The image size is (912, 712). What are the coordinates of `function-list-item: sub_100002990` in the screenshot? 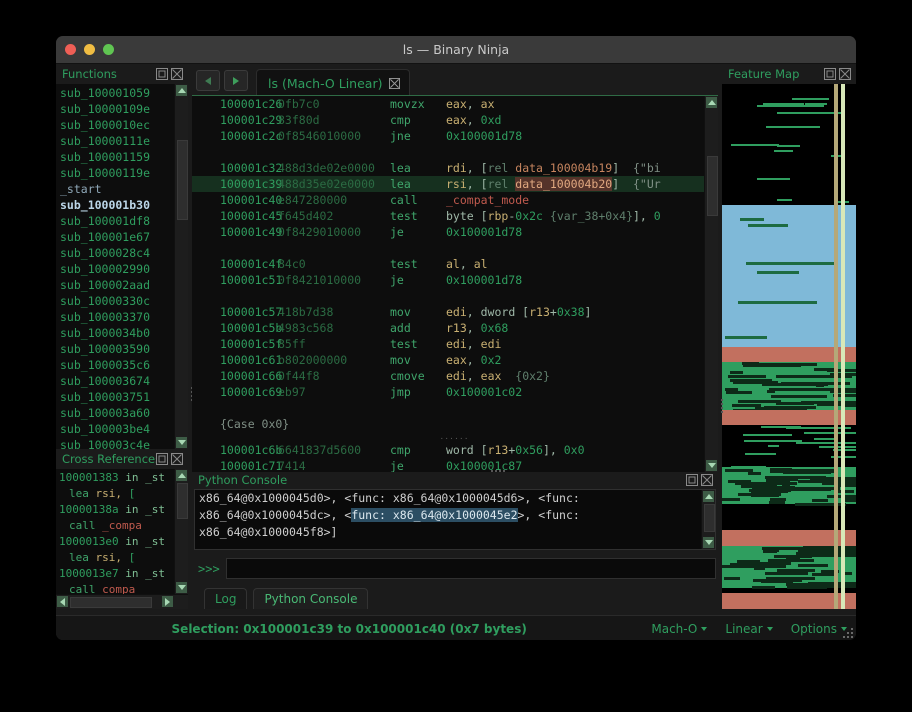 It's located at (122, 269).